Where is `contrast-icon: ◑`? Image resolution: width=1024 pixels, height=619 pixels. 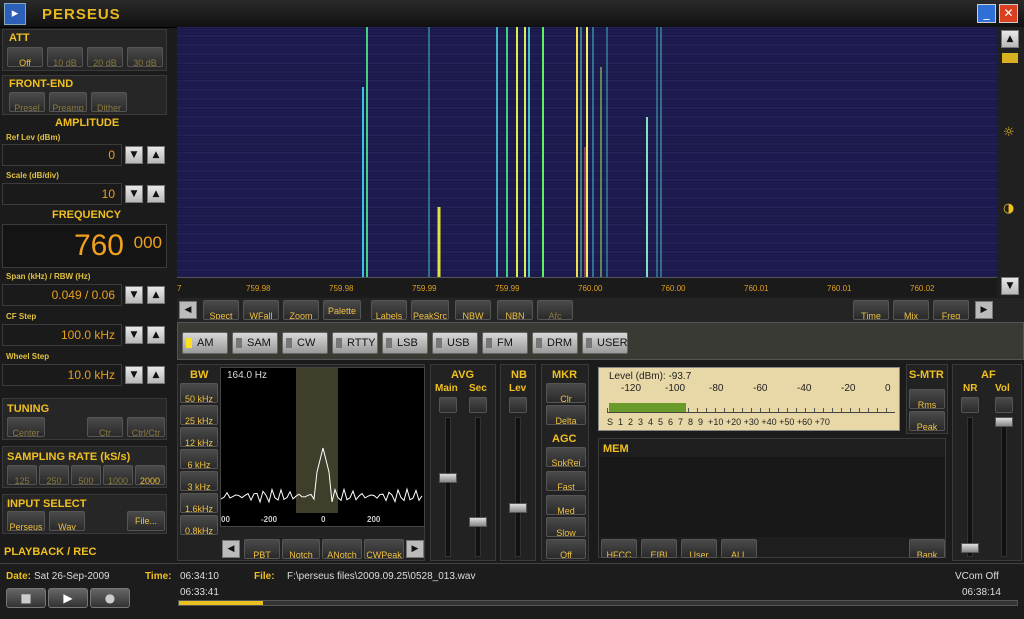 contrast-icon: ◑ is located at coordinates (1008, 208).